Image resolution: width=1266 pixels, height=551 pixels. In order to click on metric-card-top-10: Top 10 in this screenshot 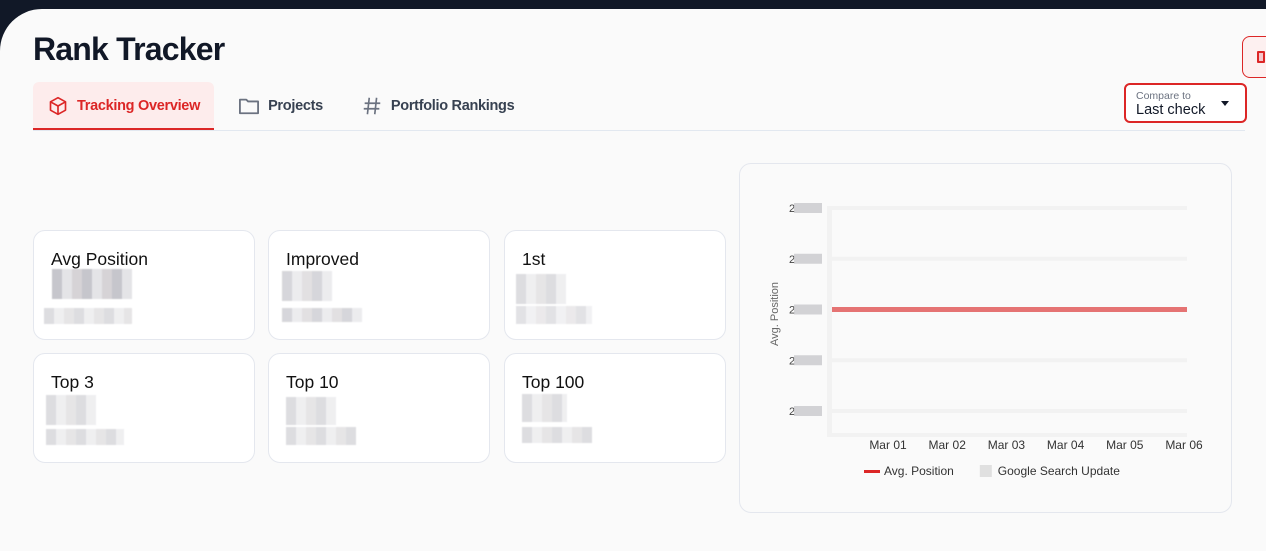, I will do `click(379, 408)`.